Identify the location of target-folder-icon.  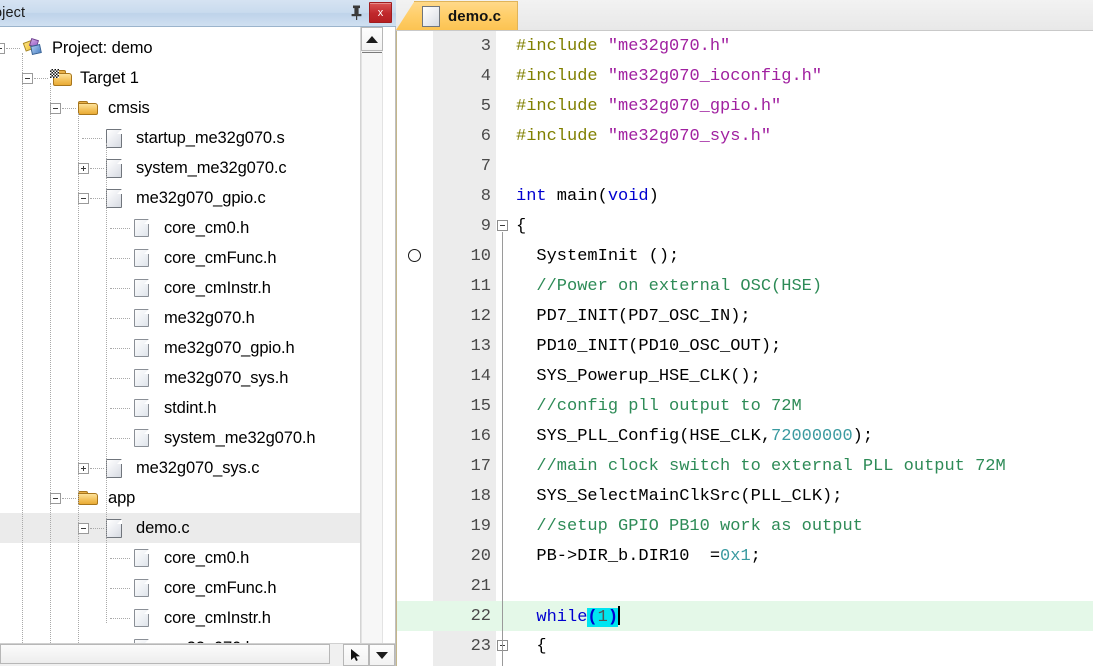
(61, 77).